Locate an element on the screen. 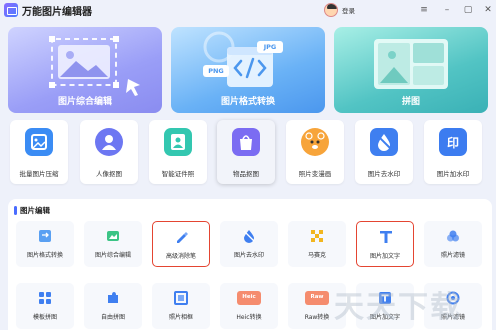 The height and width of the screenshot is (330, 496). object-cutout-icon is located at coordinates (246, 142).